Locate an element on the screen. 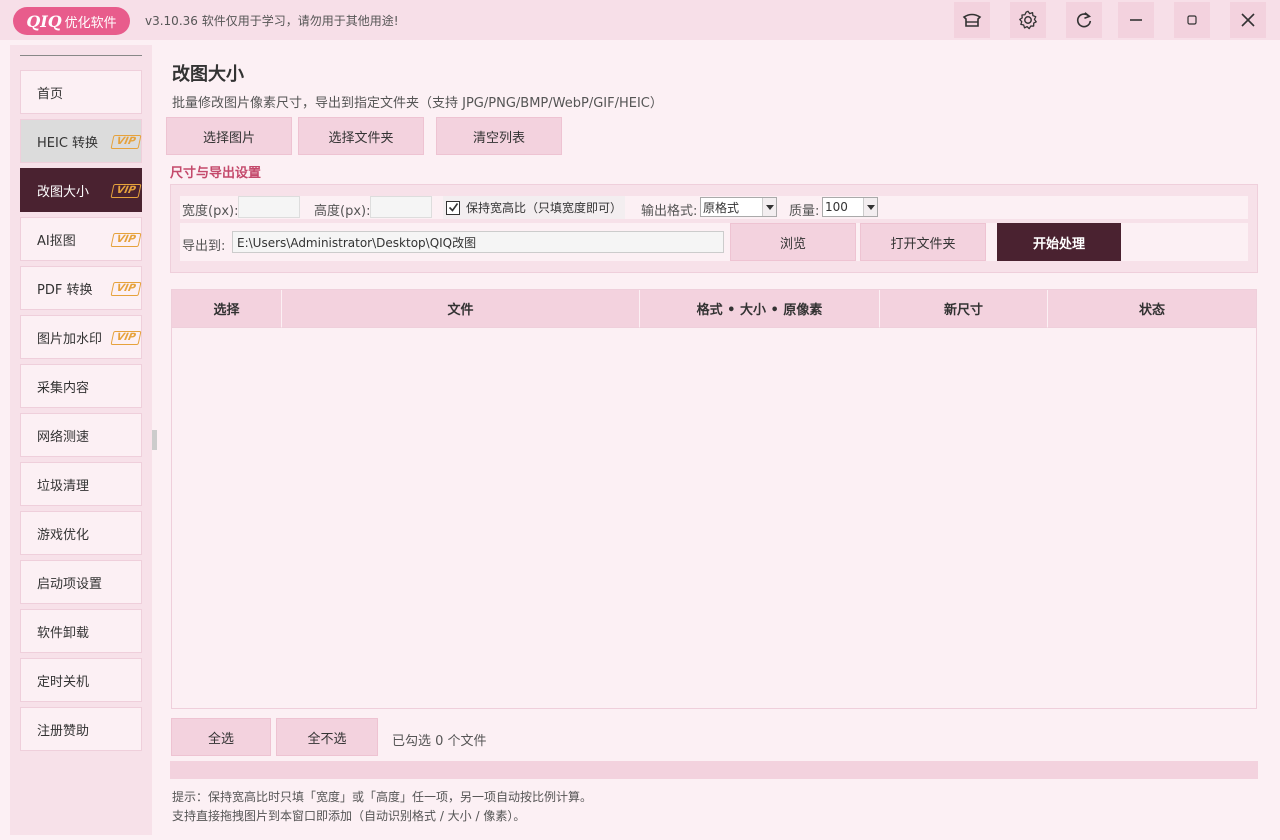 Image resolution: width=1280 pixels, height=840 pixels. logo-brand: QIQ is located at coordinates (44, 21).